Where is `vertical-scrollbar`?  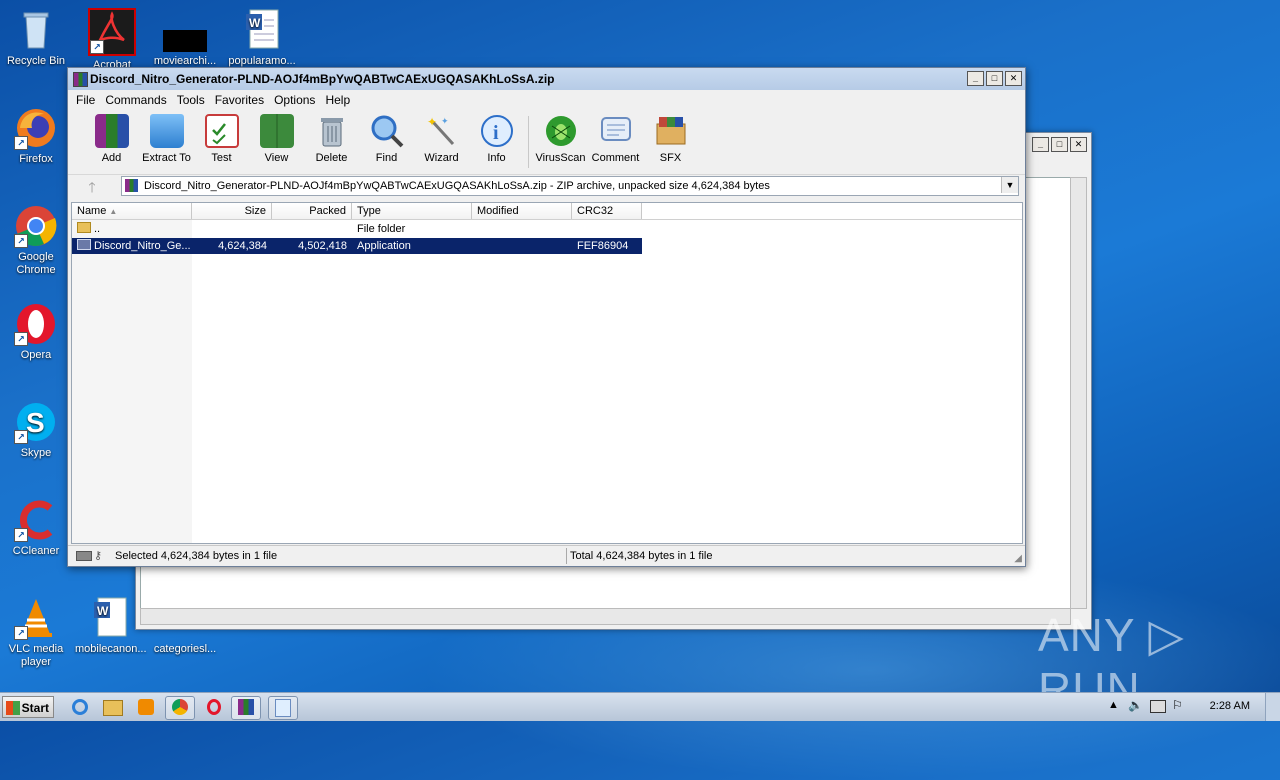 vertical-scrollbar is located at coordinates (1078, 393).